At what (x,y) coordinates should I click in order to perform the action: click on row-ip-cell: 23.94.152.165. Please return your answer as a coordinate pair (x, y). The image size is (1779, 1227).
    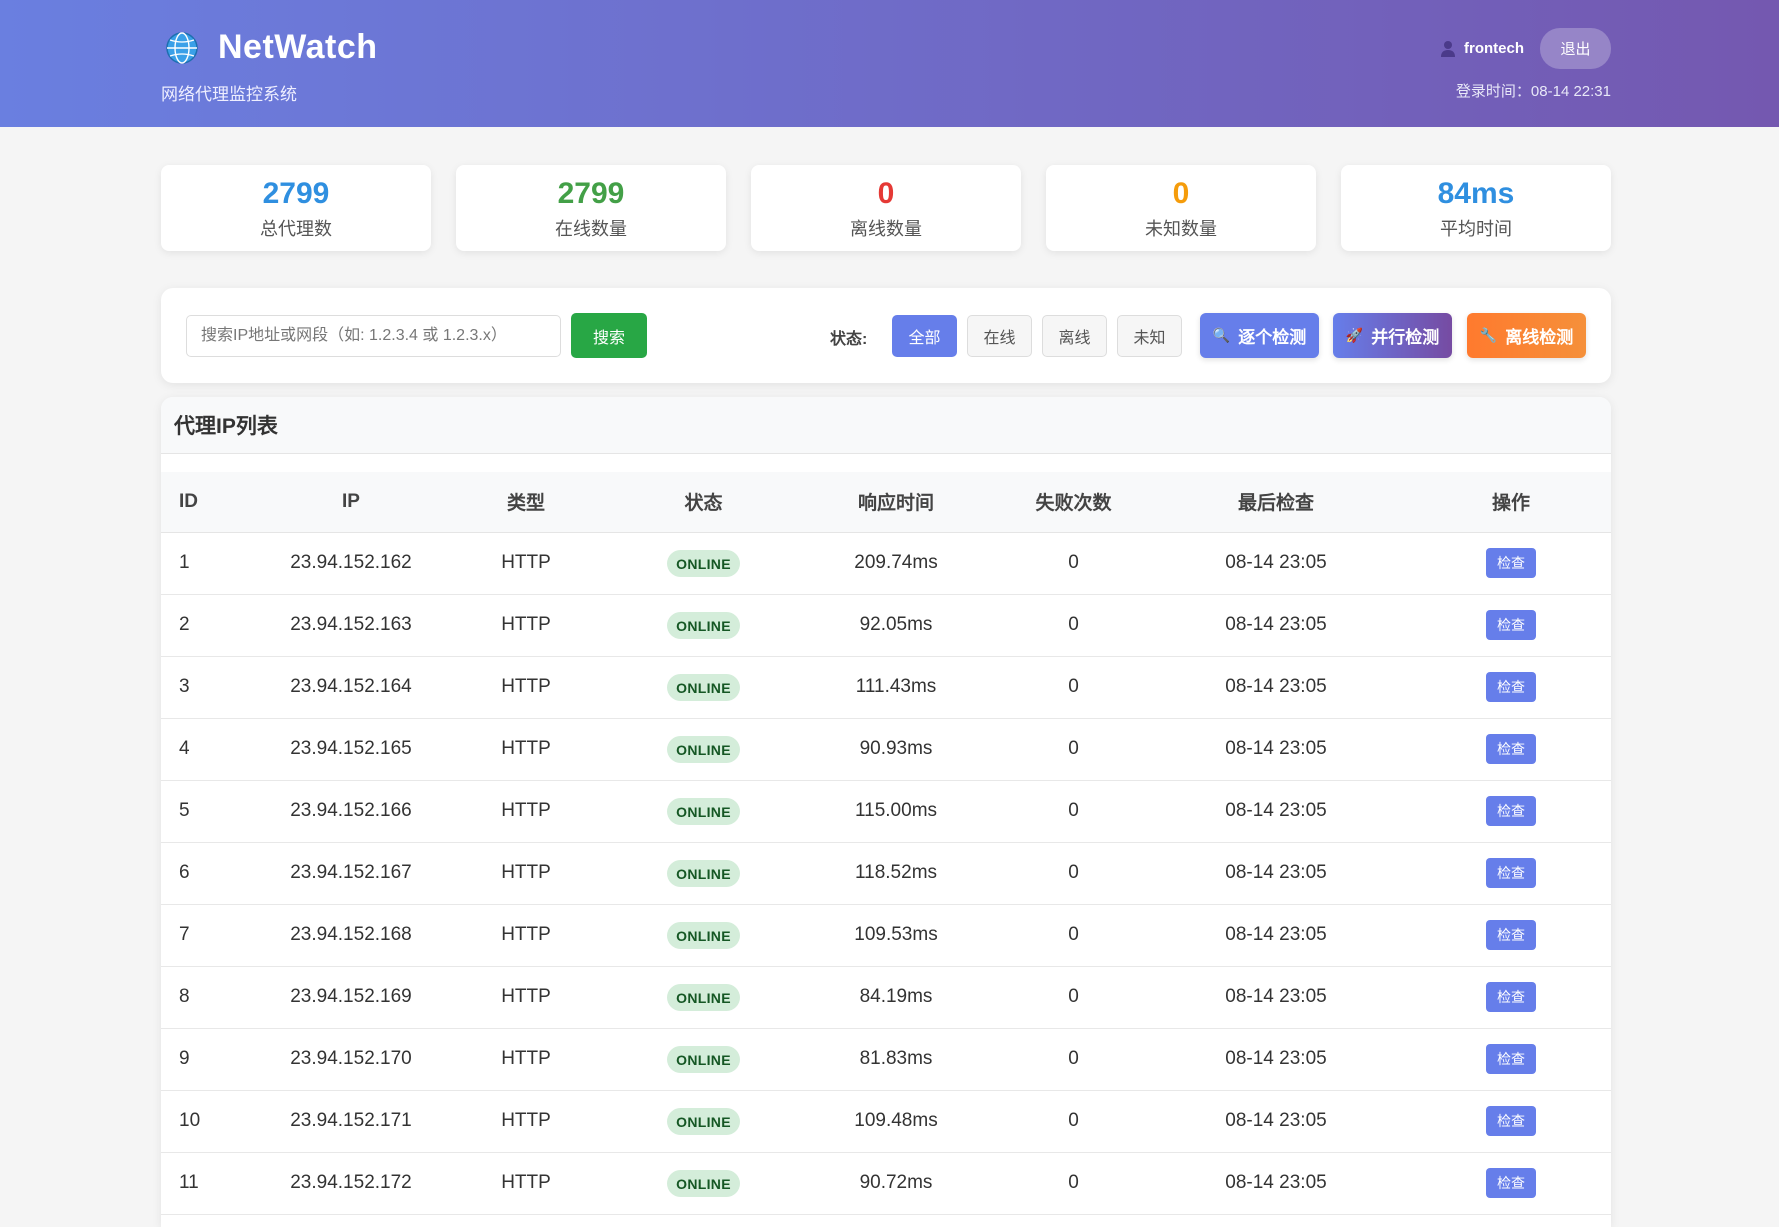
    Looking at the image, I should click on (351, 749).